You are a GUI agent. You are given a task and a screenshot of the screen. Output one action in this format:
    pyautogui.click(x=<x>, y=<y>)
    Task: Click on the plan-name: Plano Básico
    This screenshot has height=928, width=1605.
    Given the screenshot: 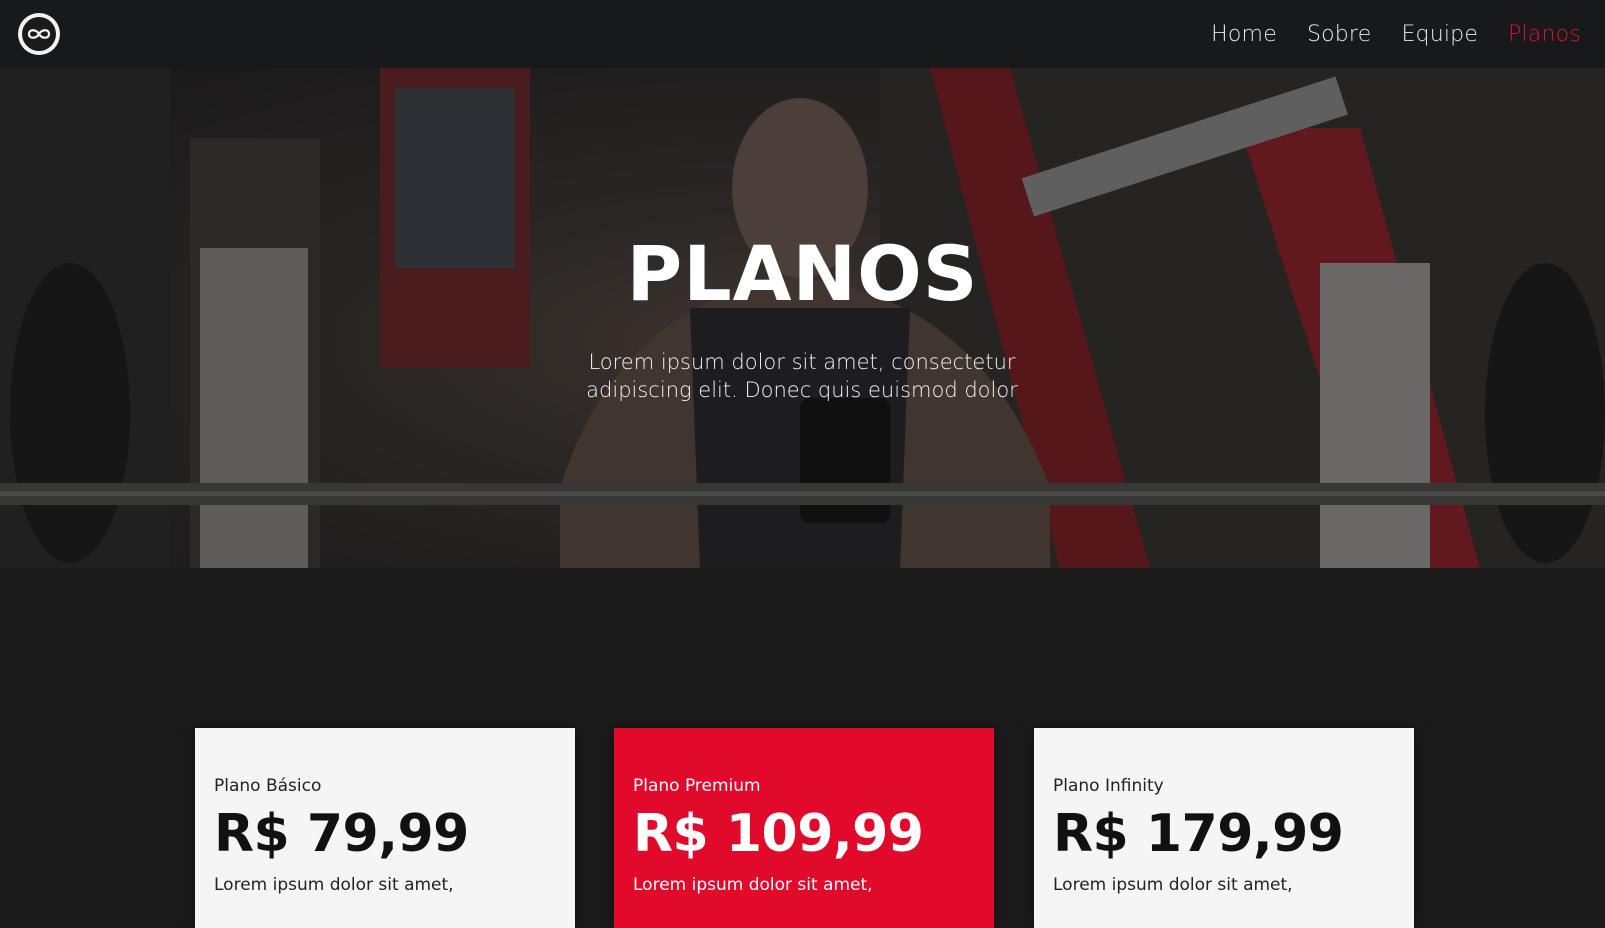 What is the action you would take?
    pyautogui.click(x=268, y=786)
    